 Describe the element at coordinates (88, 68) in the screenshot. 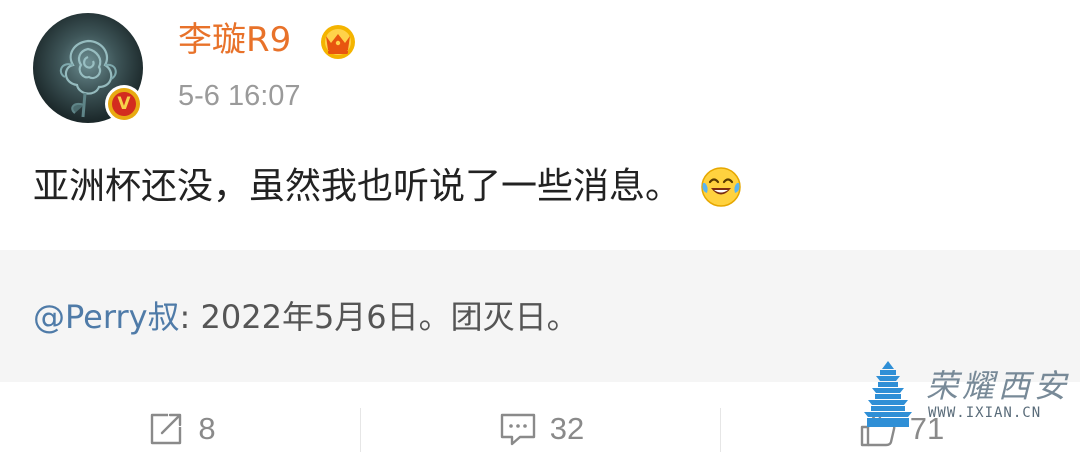

I see `avatar-container: V` at that location.